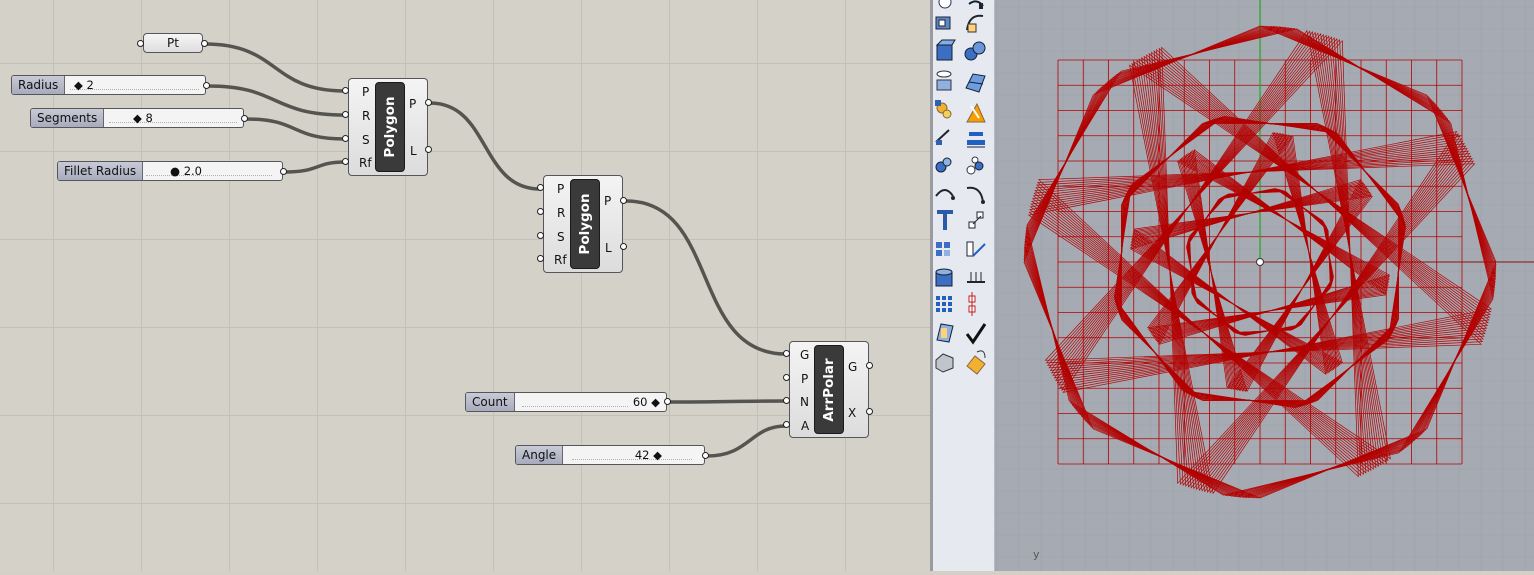 This screenshot has height=575, width=1534. Describe the element at coordinates (366, 92) in the screenshot. I see `polygon1-input-p: P` at that location.